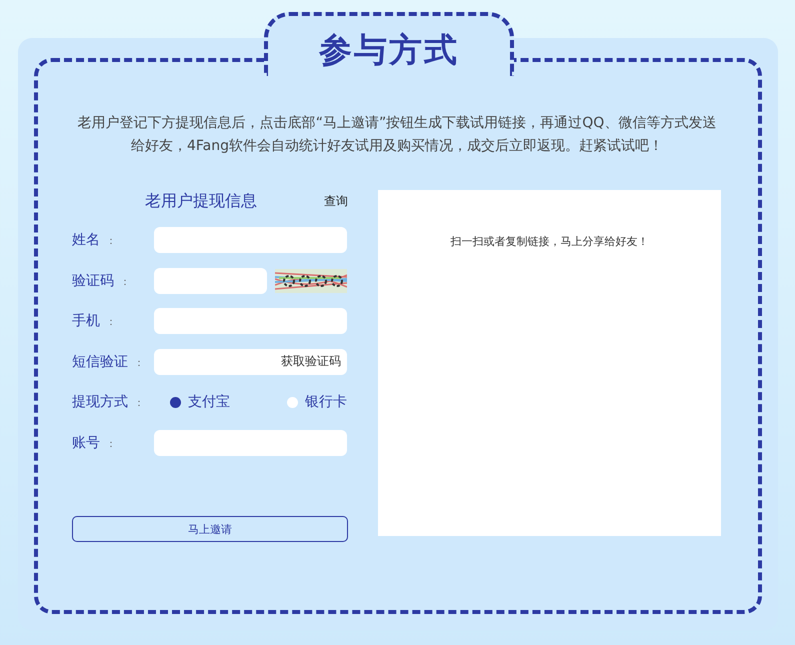  What do you see at coordinates (101, 281) in the screenshot?
I see `field-label: 验证码 ：` at bounding box center [101, 281].